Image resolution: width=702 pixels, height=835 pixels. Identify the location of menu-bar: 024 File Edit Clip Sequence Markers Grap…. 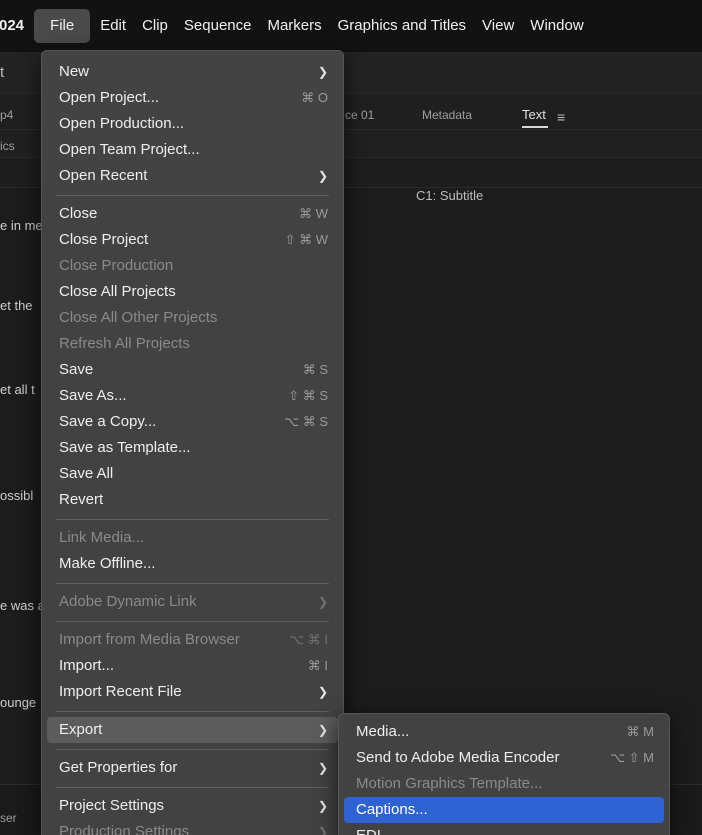
(351, 26).